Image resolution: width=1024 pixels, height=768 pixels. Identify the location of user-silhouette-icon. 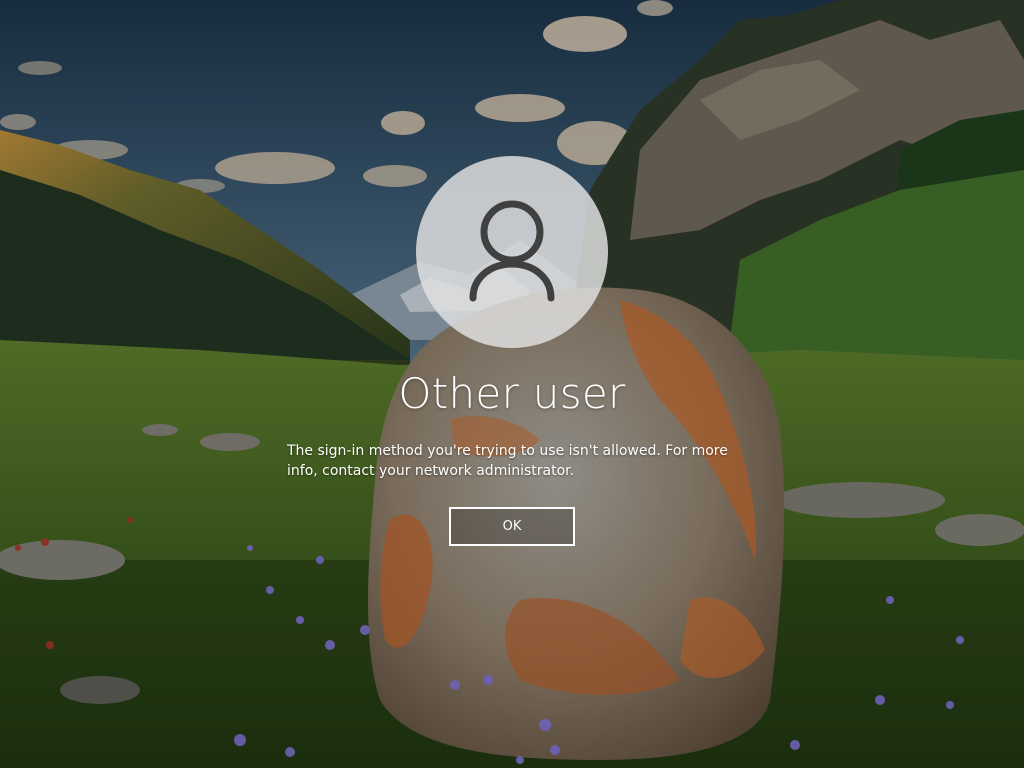
(512, 251).